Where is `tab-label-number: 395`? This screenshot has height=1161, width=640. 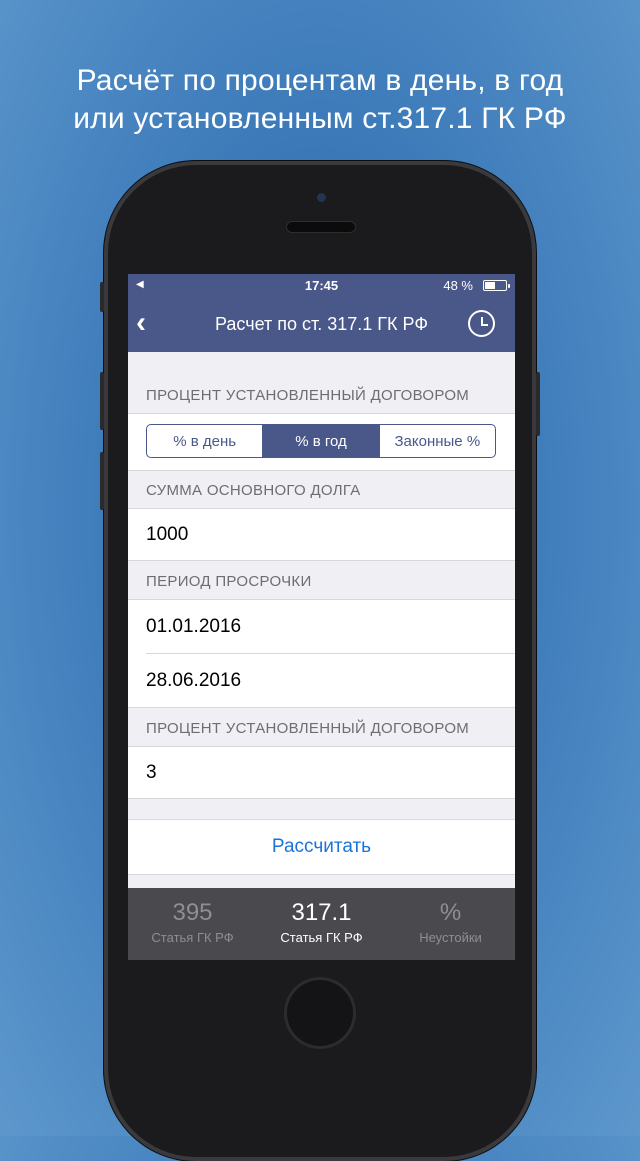
tab-label-number: 395 is located at coordinates (192, 912).